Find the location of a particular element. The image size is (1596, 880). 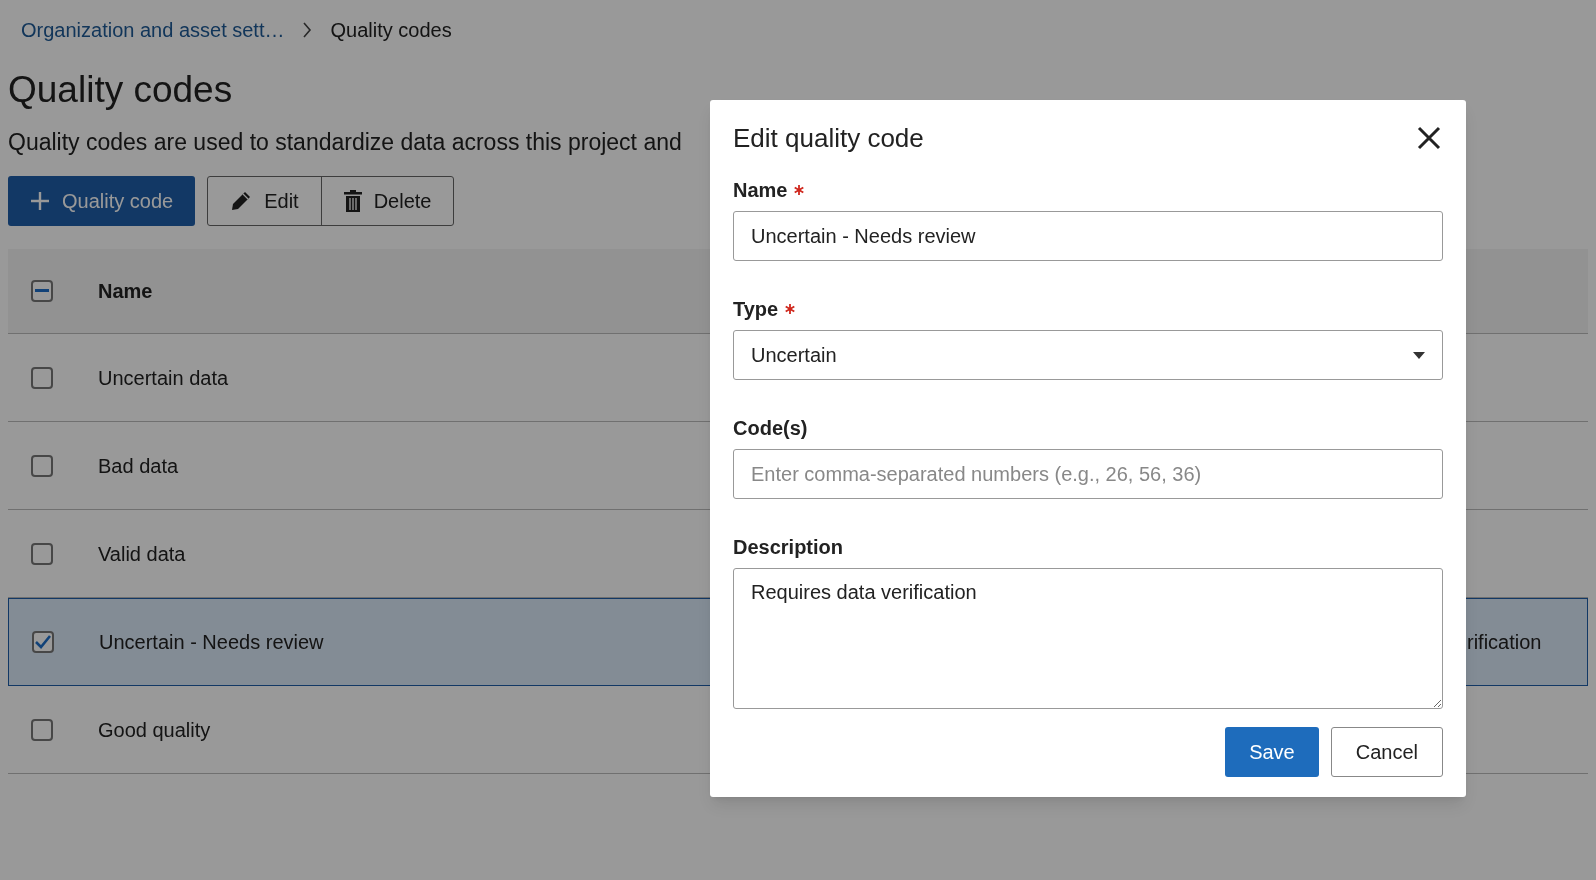

table-cell-text: rification is located at coordinates (1504, 642).